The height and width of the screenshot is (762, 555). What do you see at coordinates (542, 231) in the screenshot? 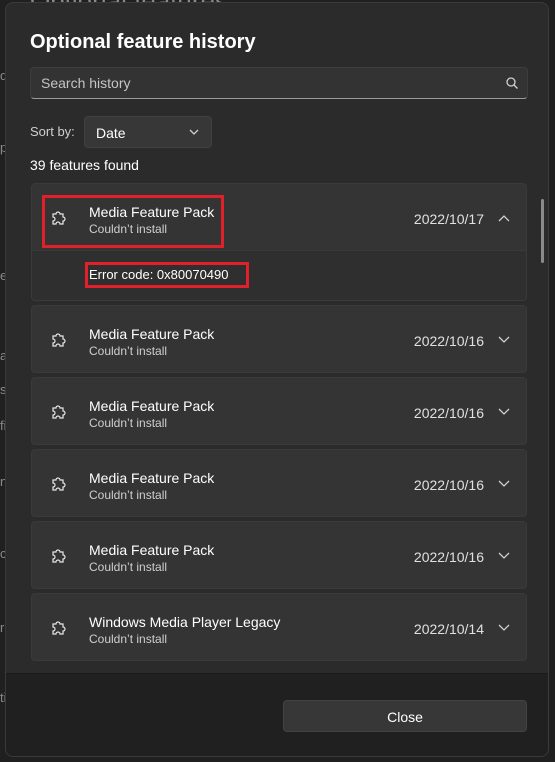
I see `scrollbar-thumb` at bounding box center [542, 231].